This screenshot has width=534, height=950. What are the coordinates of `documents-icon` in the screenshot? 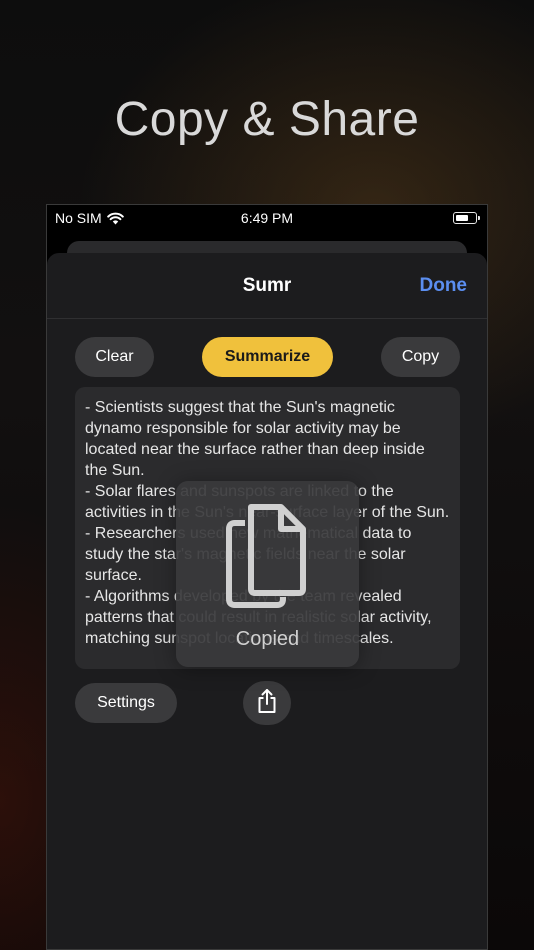 It's located at (268, 558).